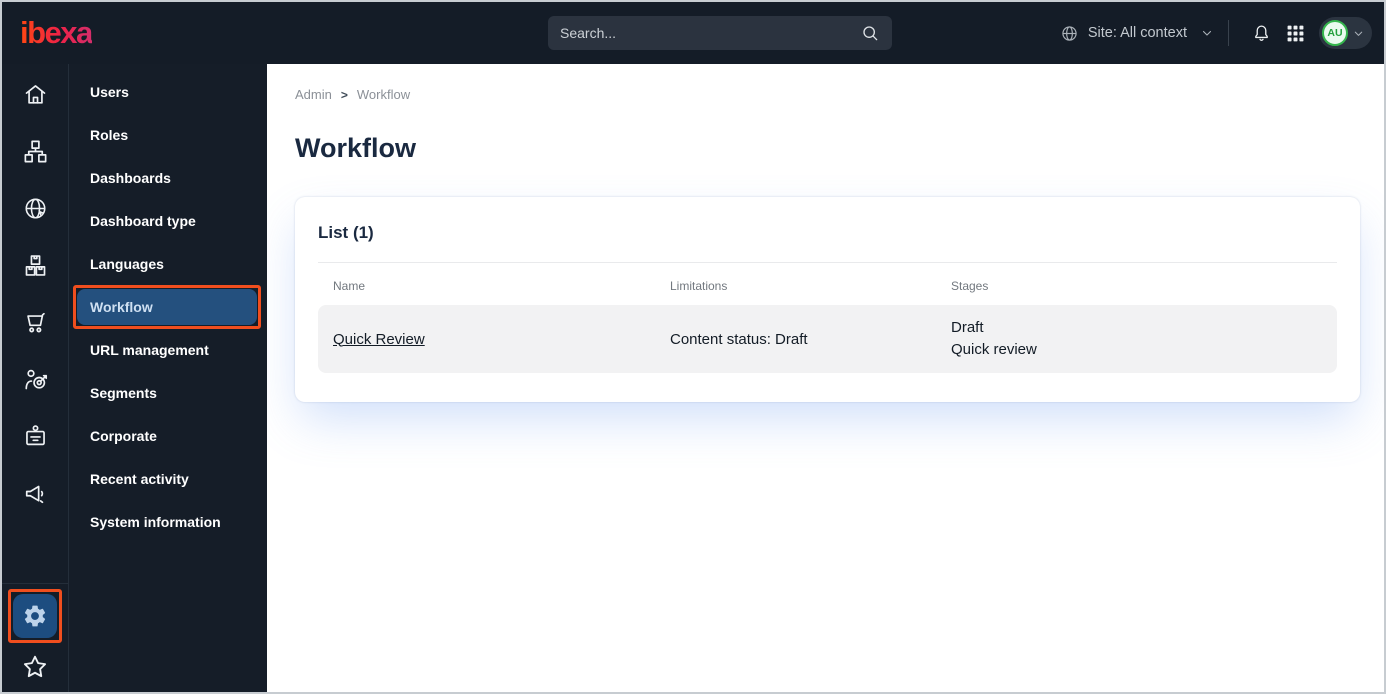 The image size is (1386, 694). Describe the element at coordinates (1335, 33) in the screenshot. I see `avatar: AU` at that location.